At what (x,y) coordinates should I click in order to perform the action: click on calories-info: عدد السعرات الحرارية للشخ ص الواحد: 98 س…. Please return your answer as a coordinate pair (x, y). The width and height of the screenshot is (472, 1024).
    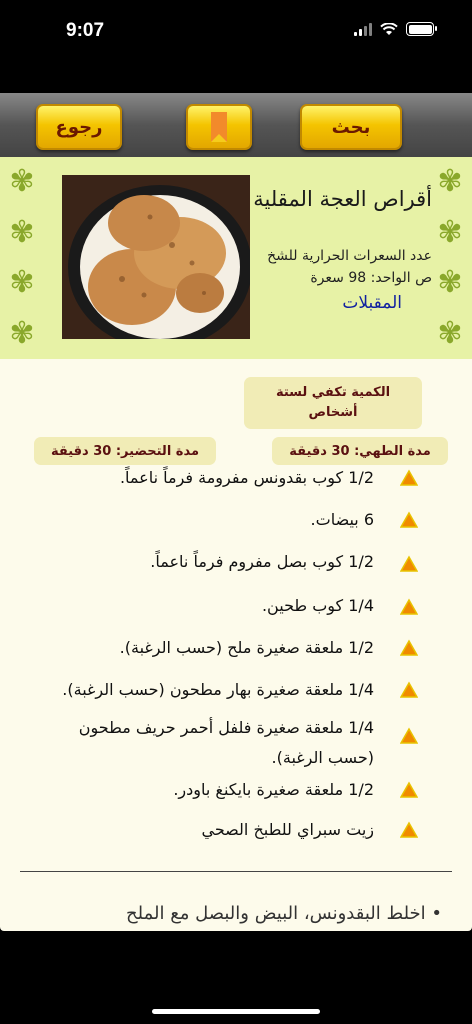
    Looking at the image, I should click on (341, 267).